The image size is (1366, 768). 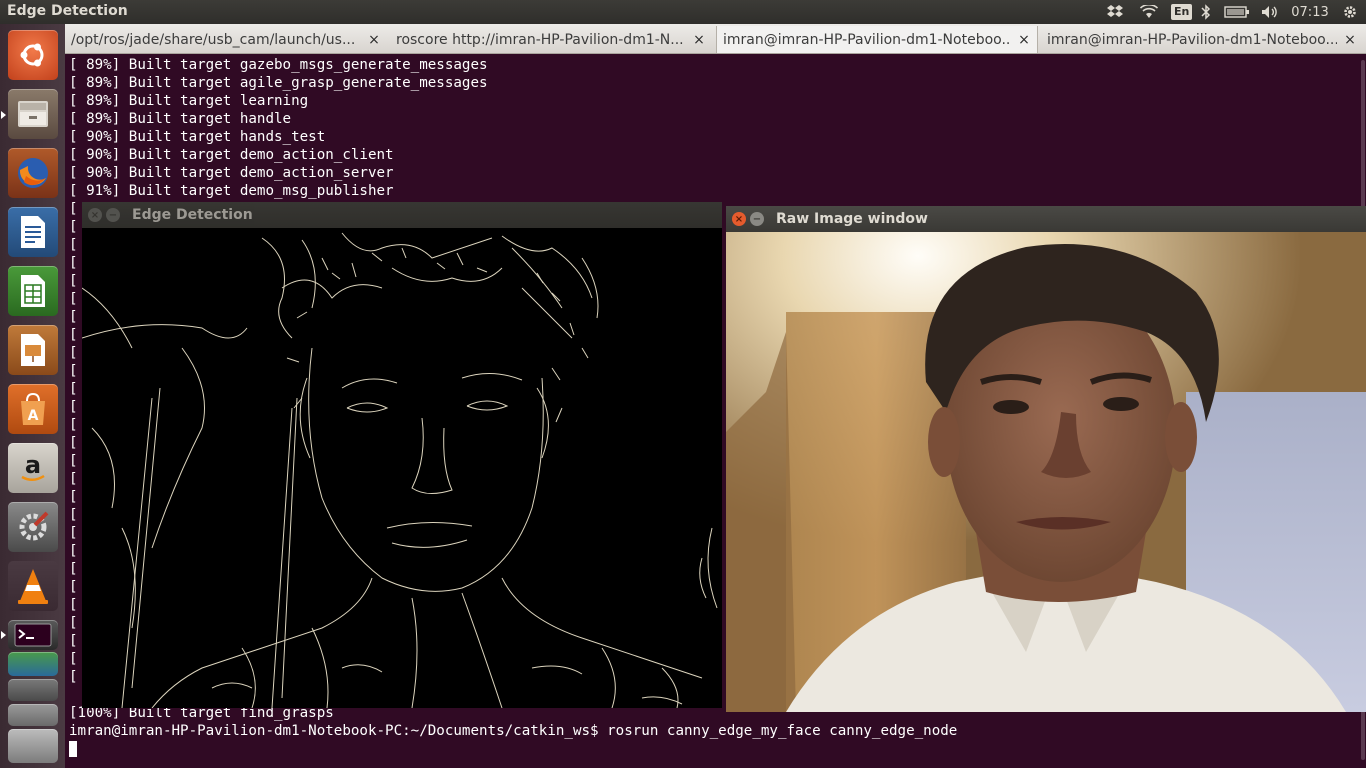 What do you see at coordinates (1310, 12) in the screenshot?
I see `clock: 07:13` at bounding box center [1310, 12].